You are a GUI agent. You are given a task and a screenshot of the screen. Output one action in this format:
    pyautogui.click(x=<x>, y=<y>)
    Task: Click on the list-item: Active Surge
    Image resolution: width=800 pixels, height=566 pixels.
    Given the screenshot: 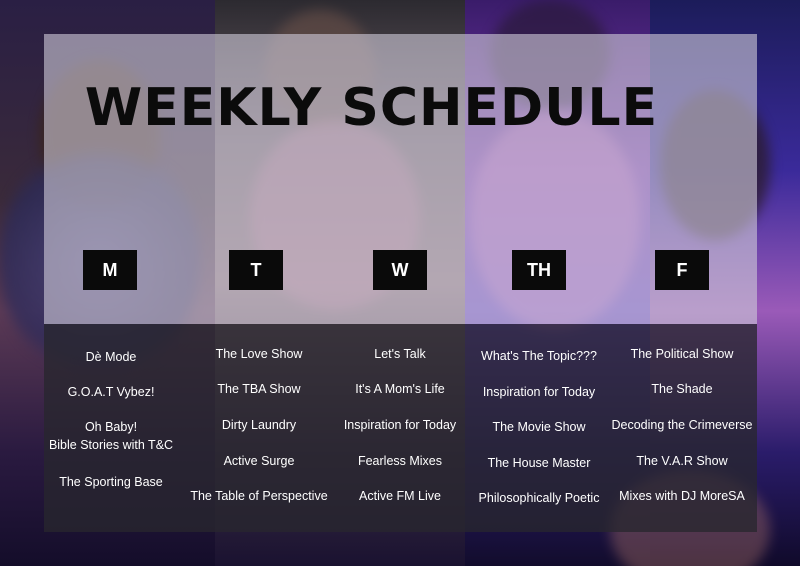 What is the action you would take?
    pyautogui.click(x=259, y=461)
    